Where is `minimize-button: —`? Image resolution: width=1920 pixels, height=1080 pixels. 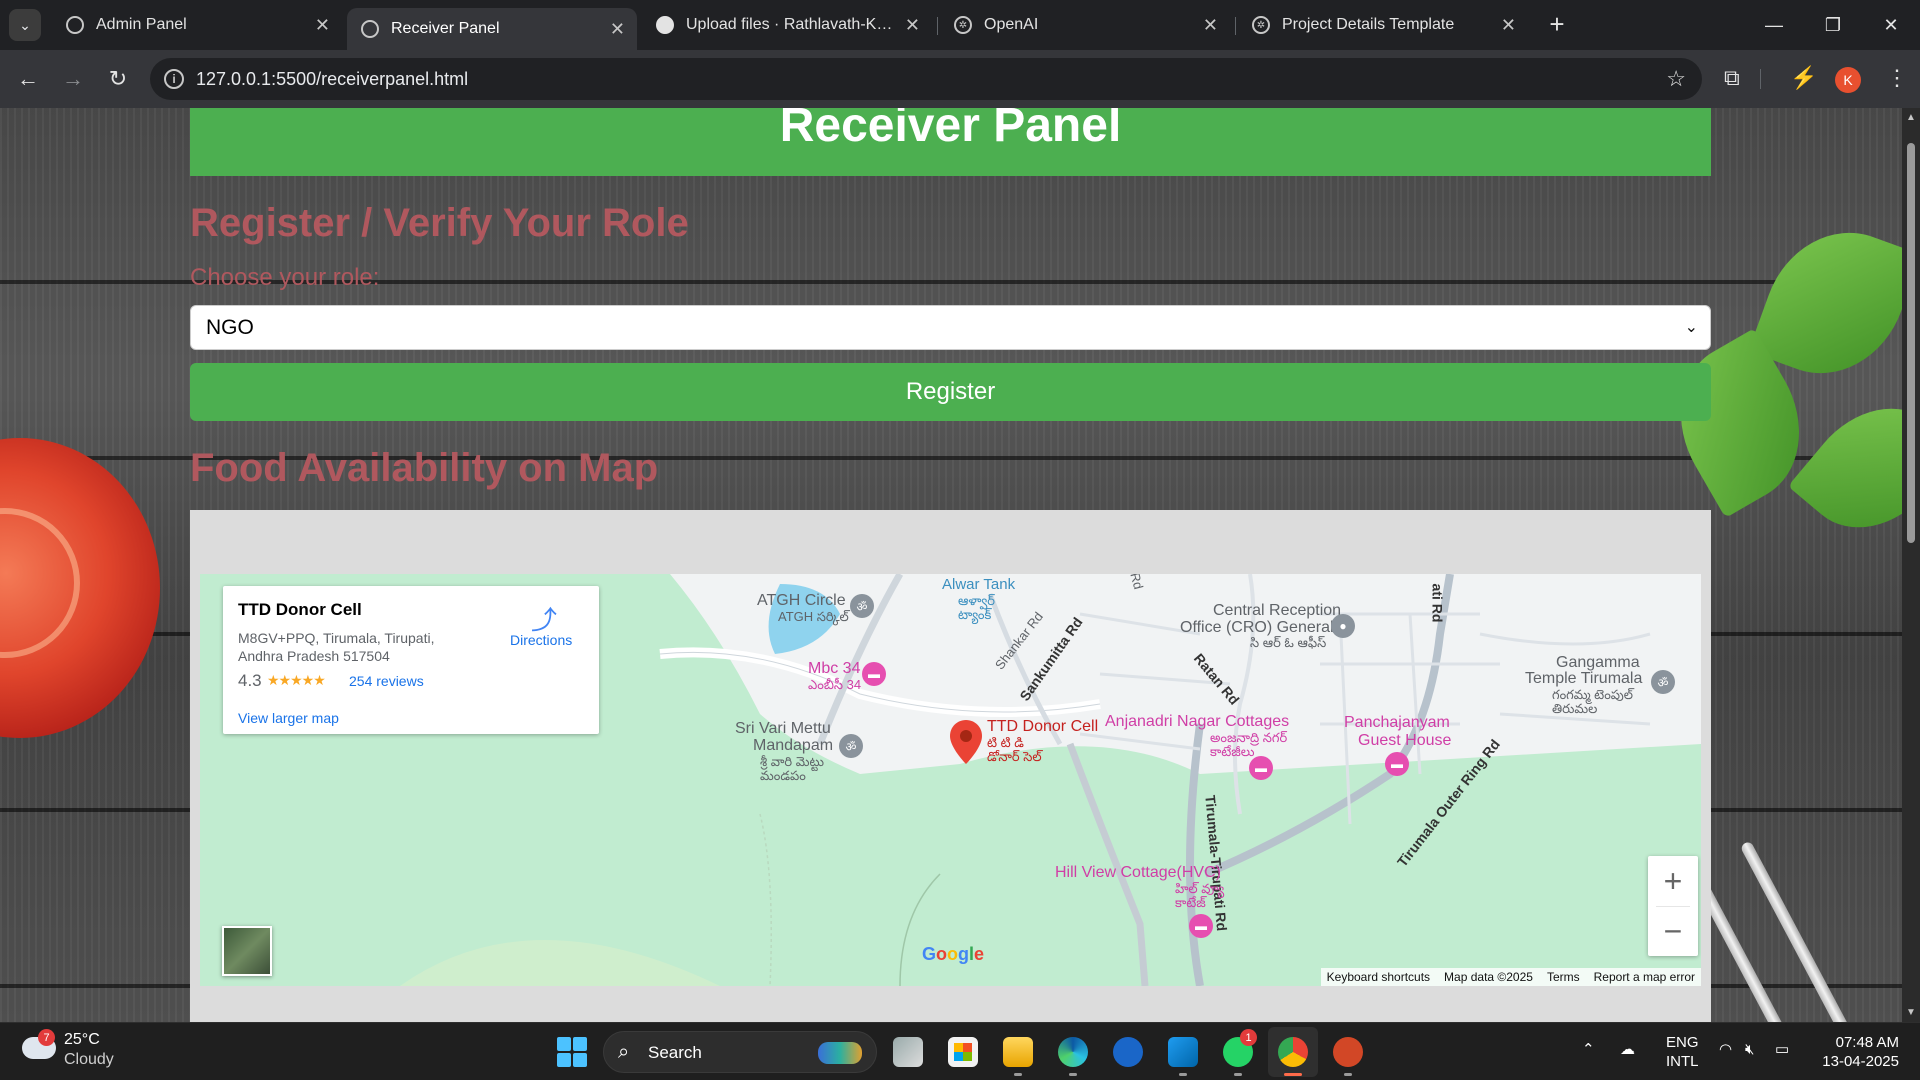 minimize-button: — is located at coordinates (1774, 25).